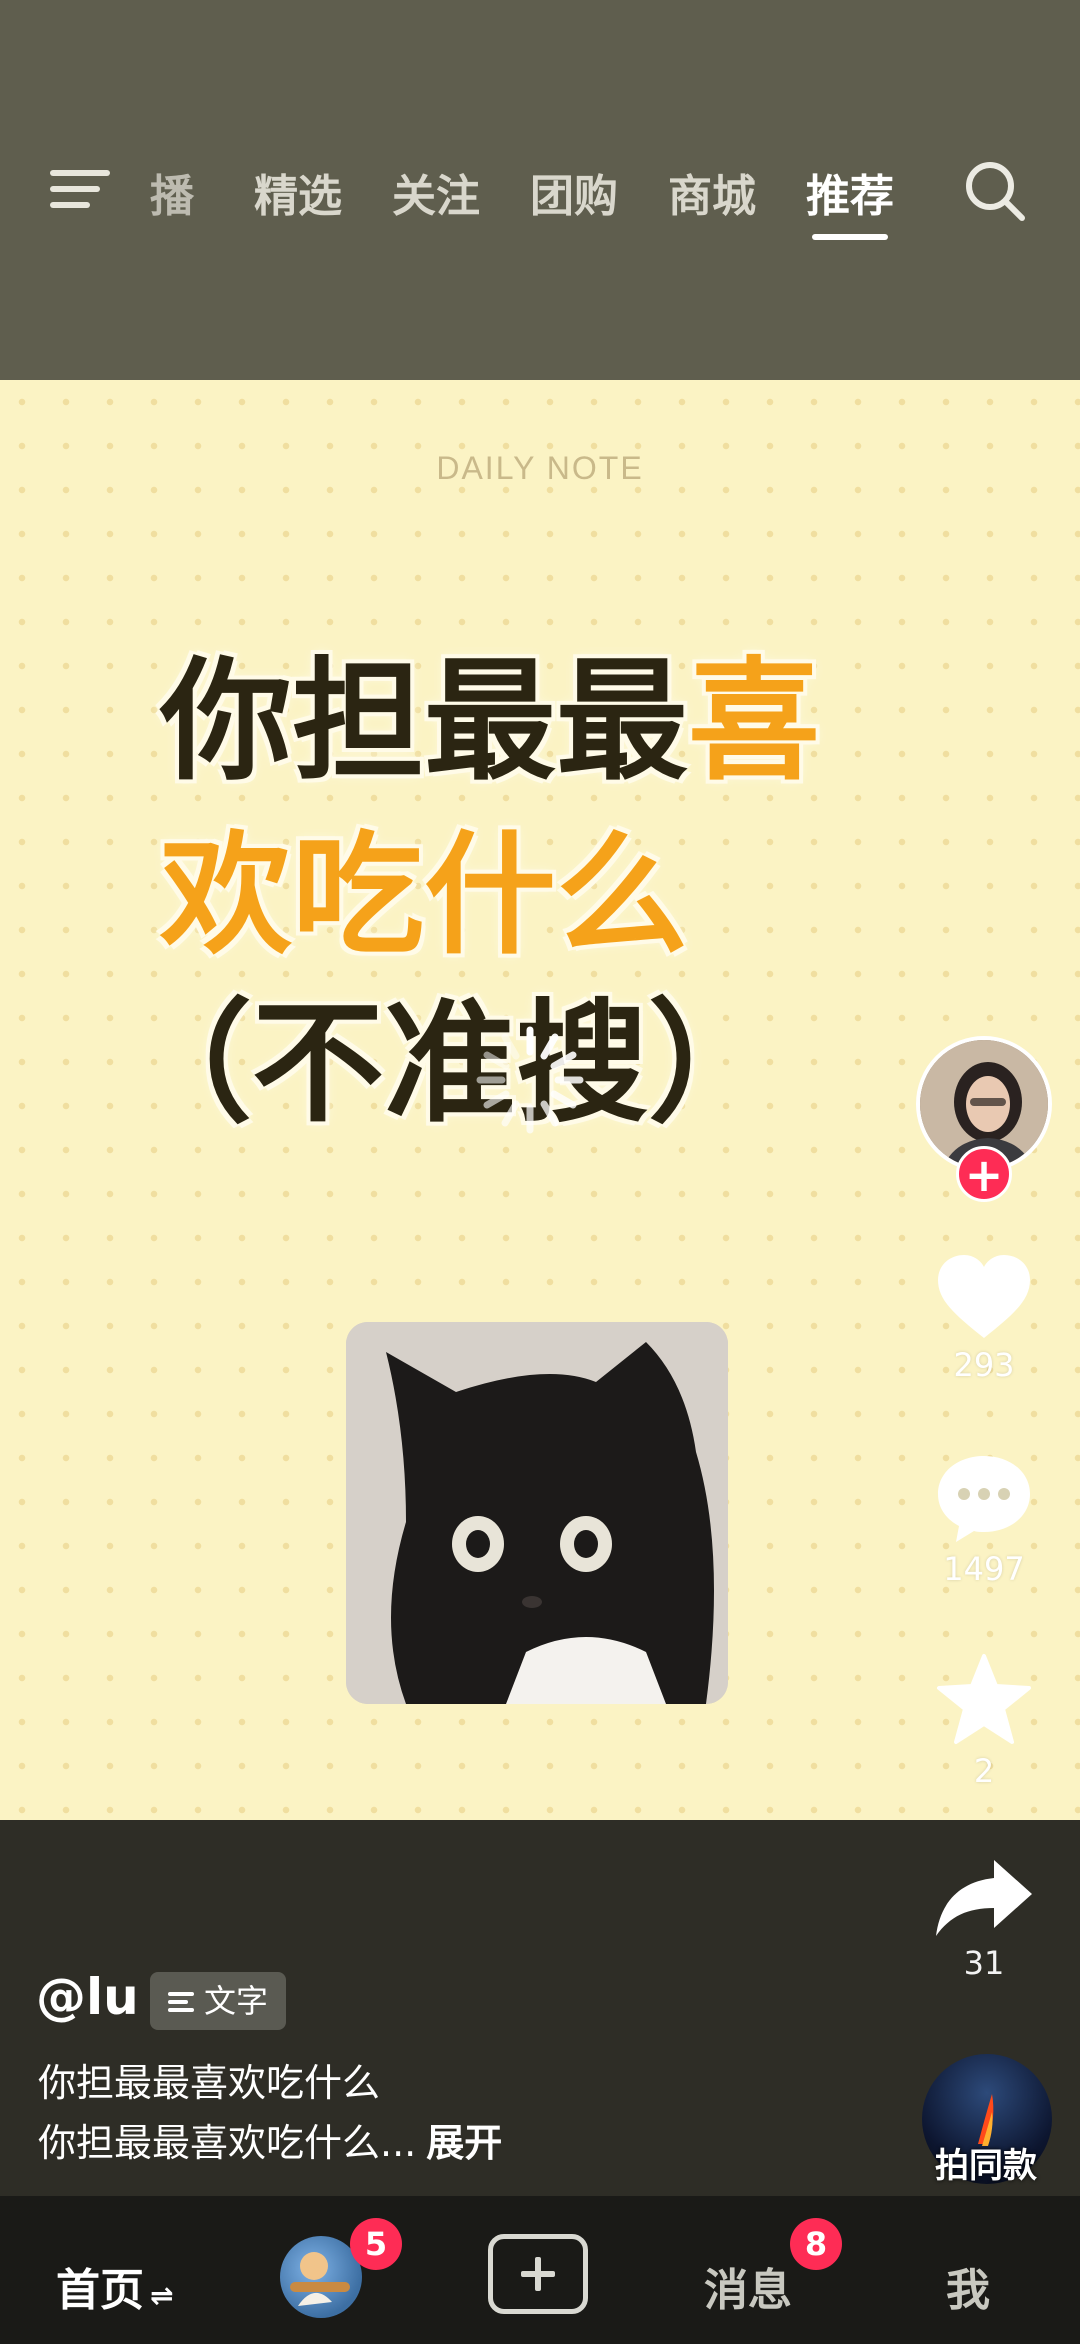 This screenshot has width=1080, height=2344. What do you see at coordinates (80, 187) in the screenshot?
I see `menu-icon` at bounding box center [80, 187].